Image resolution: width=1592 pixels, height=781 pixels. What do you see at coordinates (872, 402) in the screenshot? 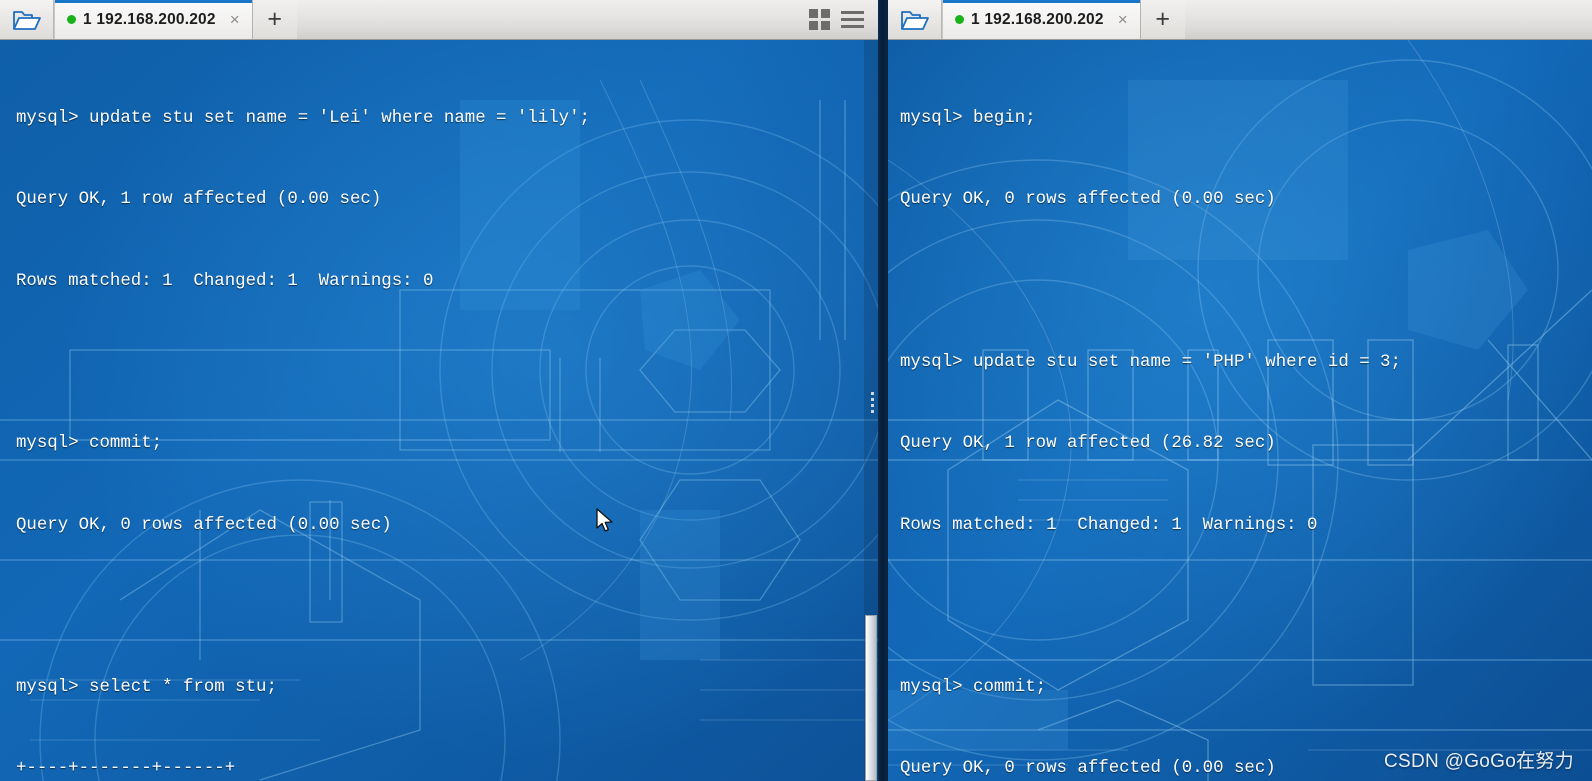
I see `scrollbar-marks` at bounding box center [872, 402].